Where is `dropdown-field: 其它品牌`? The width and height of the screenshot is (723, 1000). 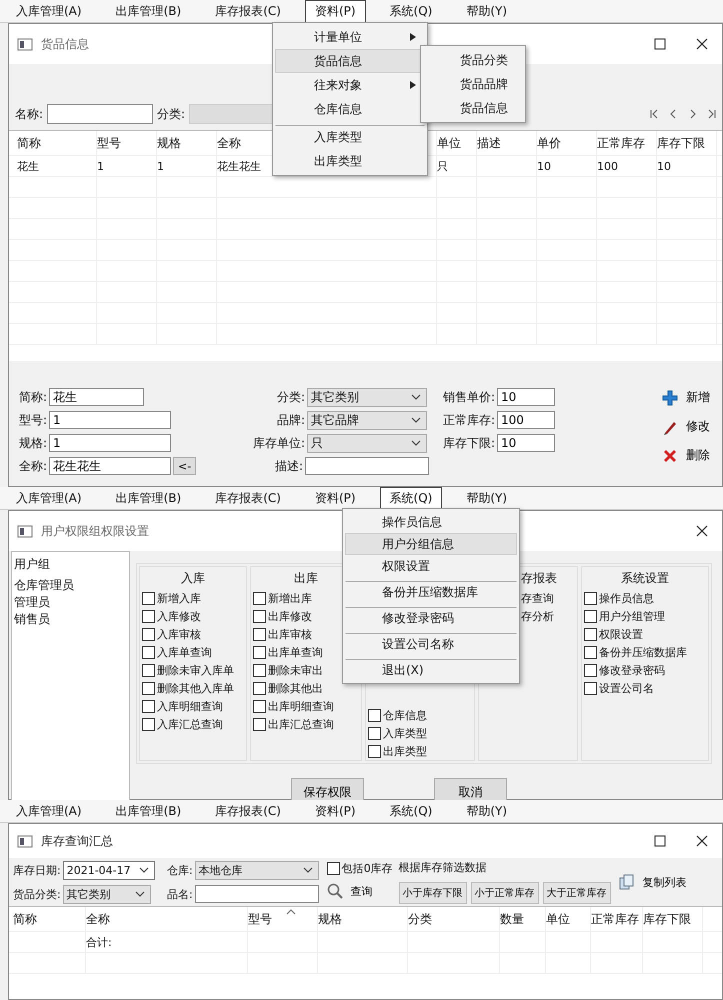
dropdown-field: 其它品牌 is located at coordinates (367, 420).